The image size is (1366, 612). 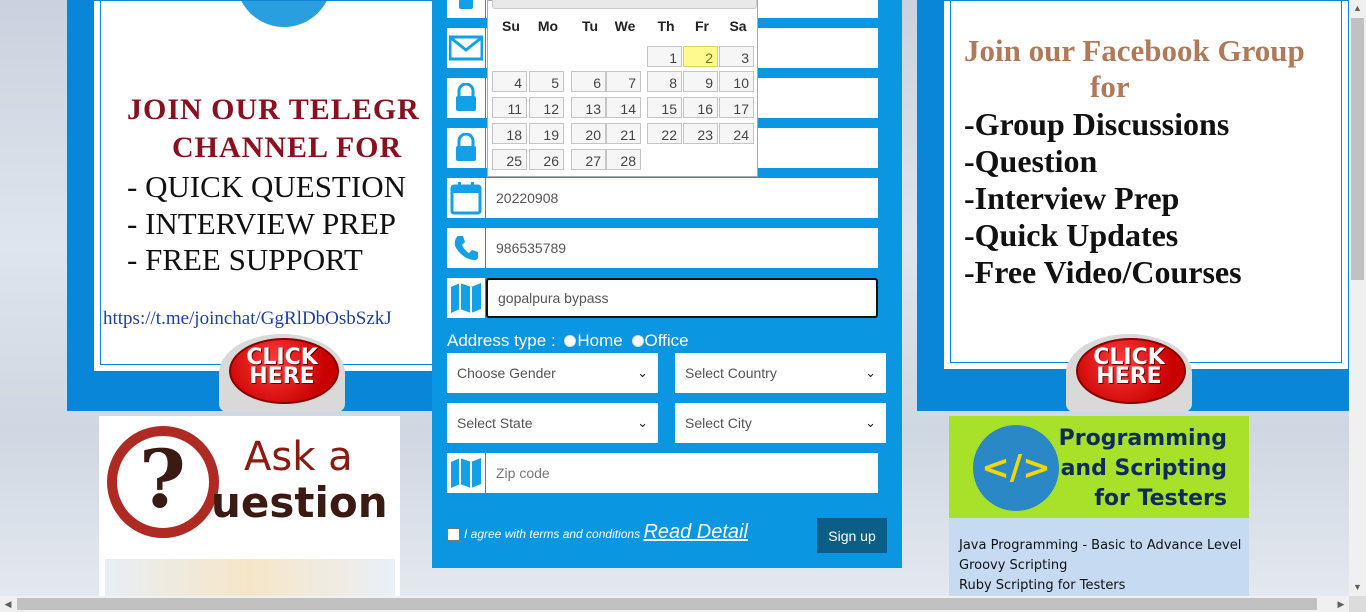 What do you see at coordinates (852, 535) in the screenshot?
I see `sign-up-button: Sign up` at bounding box center [852, 535].